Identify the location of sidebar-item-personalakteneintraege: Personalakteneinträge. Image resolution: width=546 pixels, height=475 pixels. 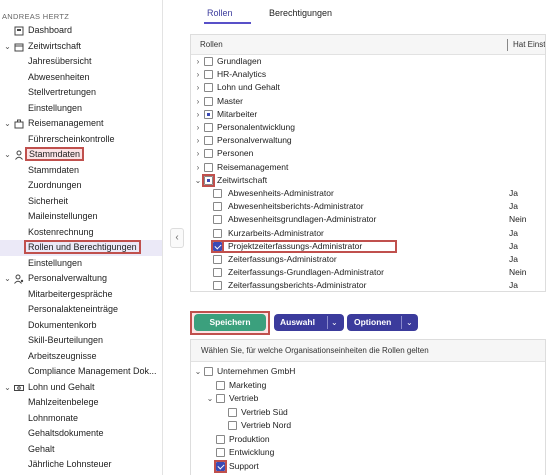
(81, 310).